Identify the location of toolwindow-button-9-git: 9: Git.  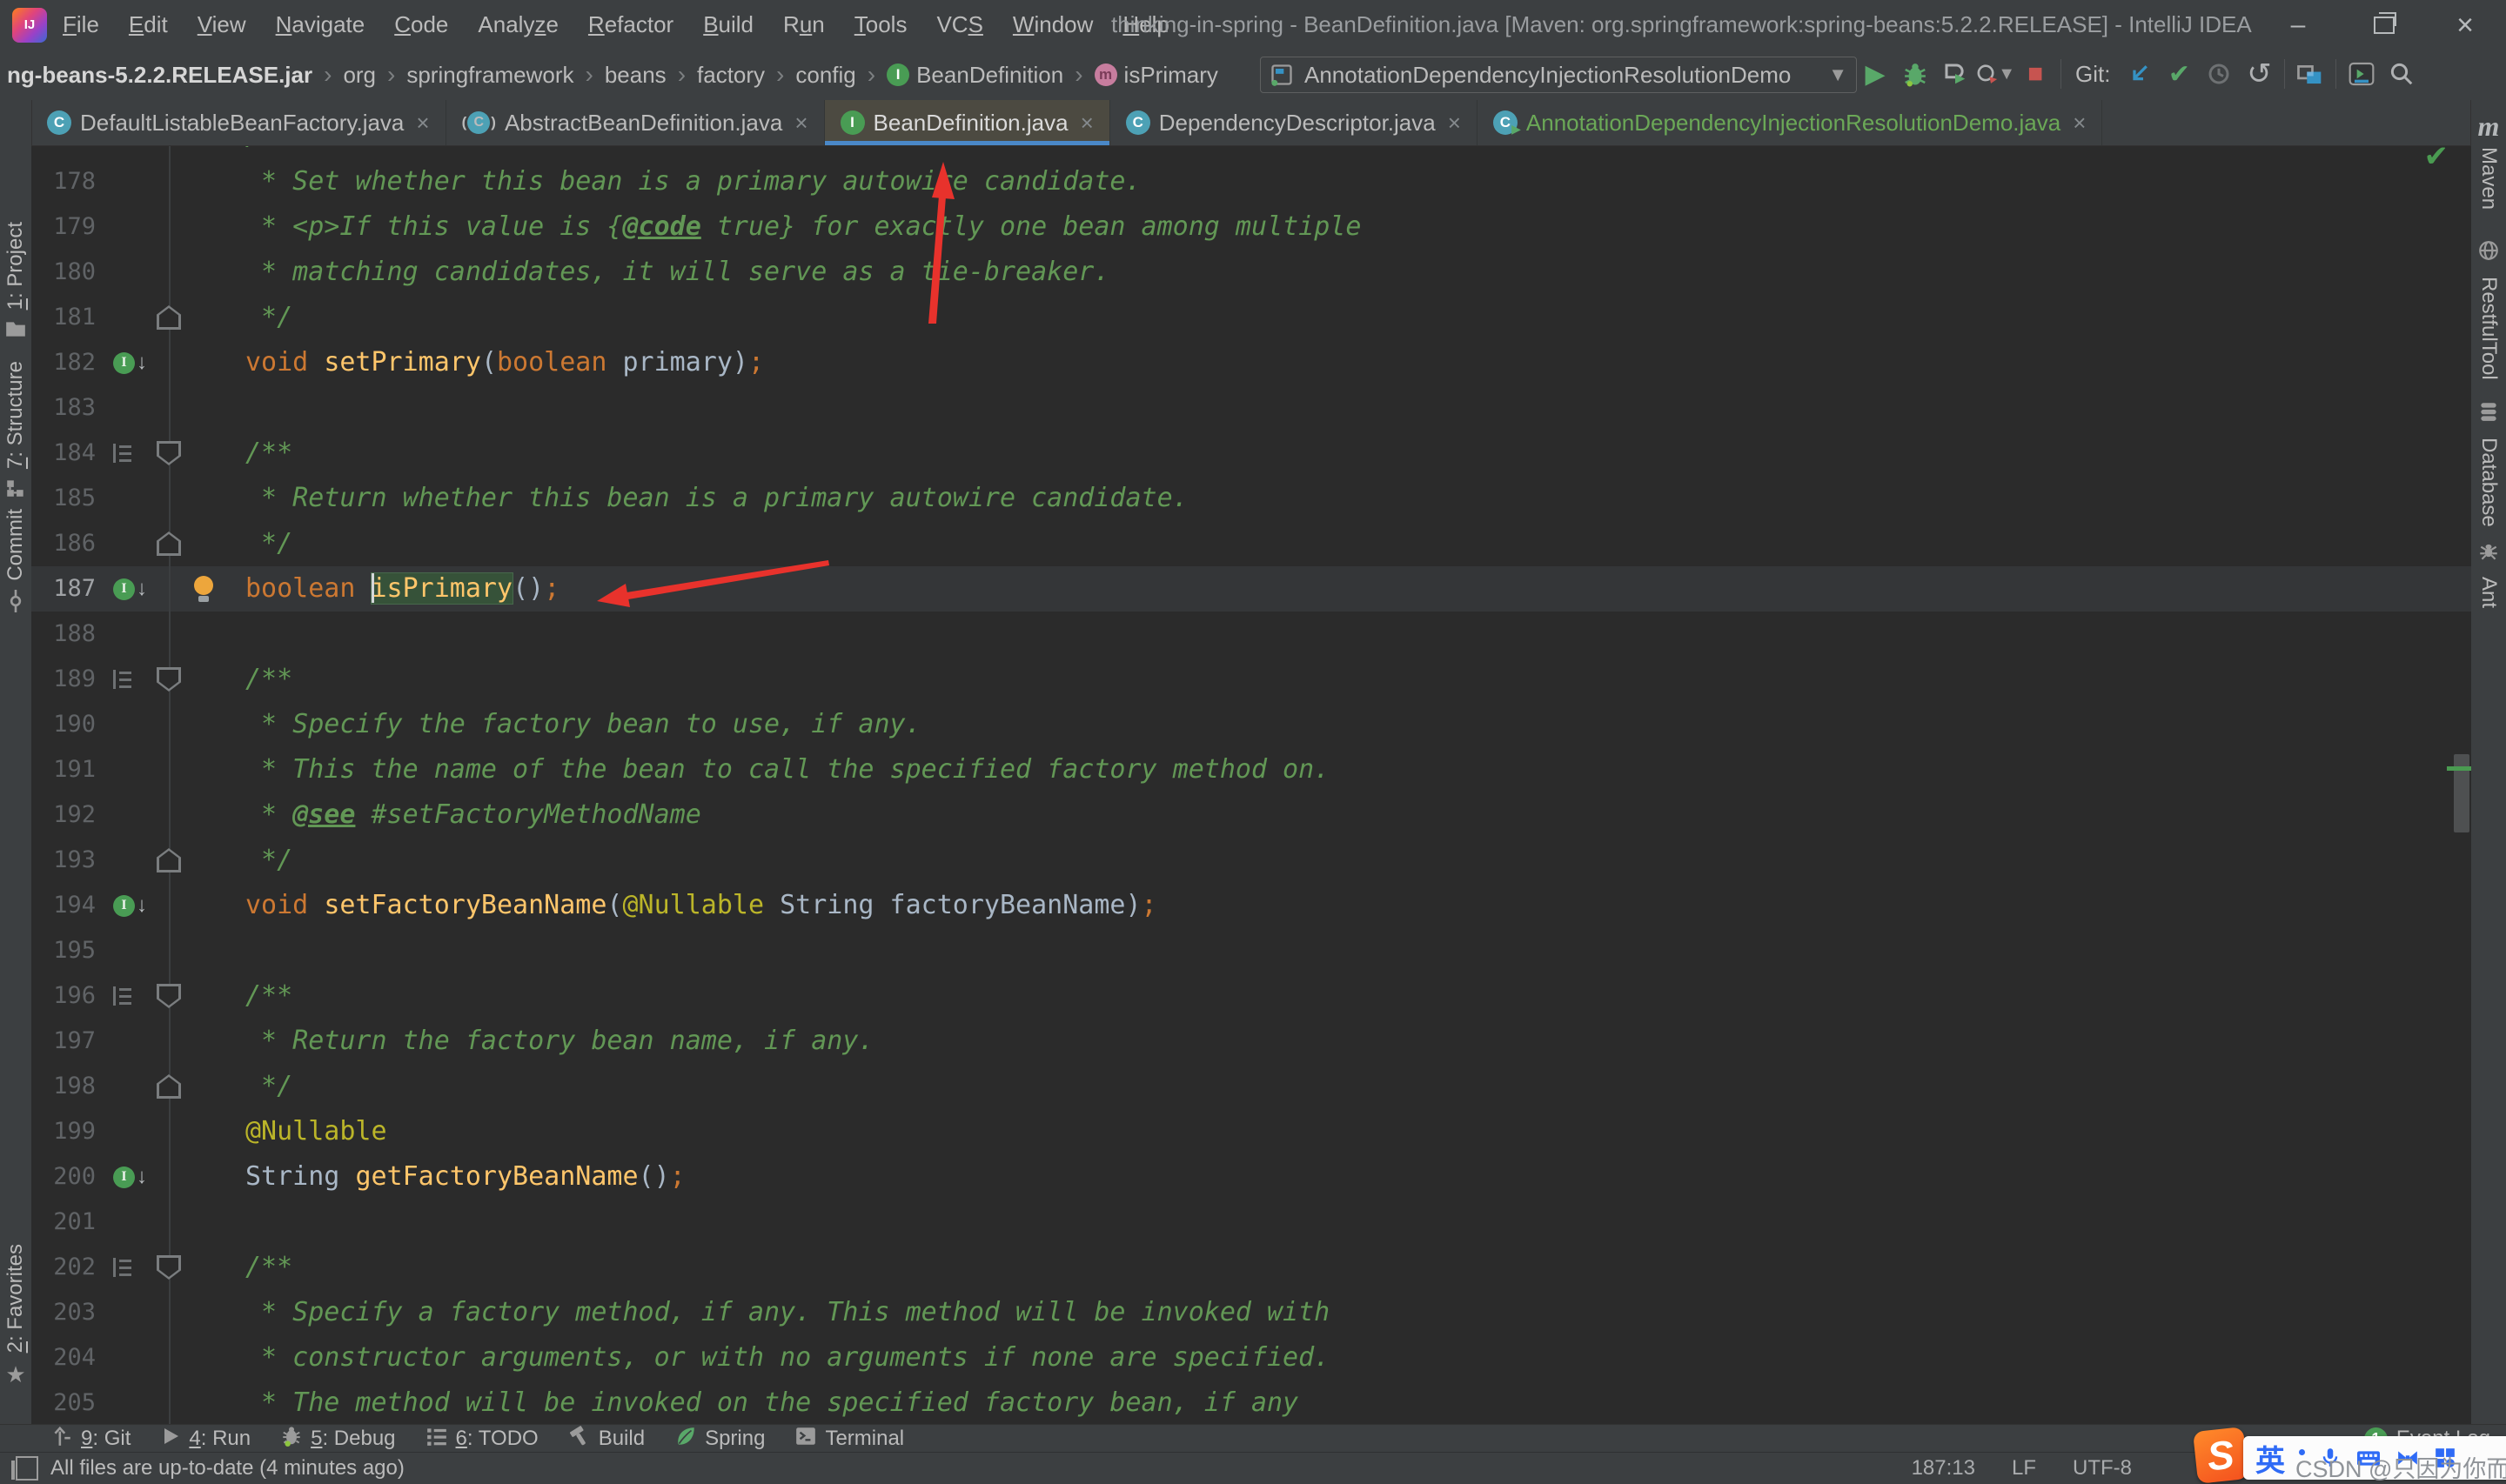
(90, 1439).